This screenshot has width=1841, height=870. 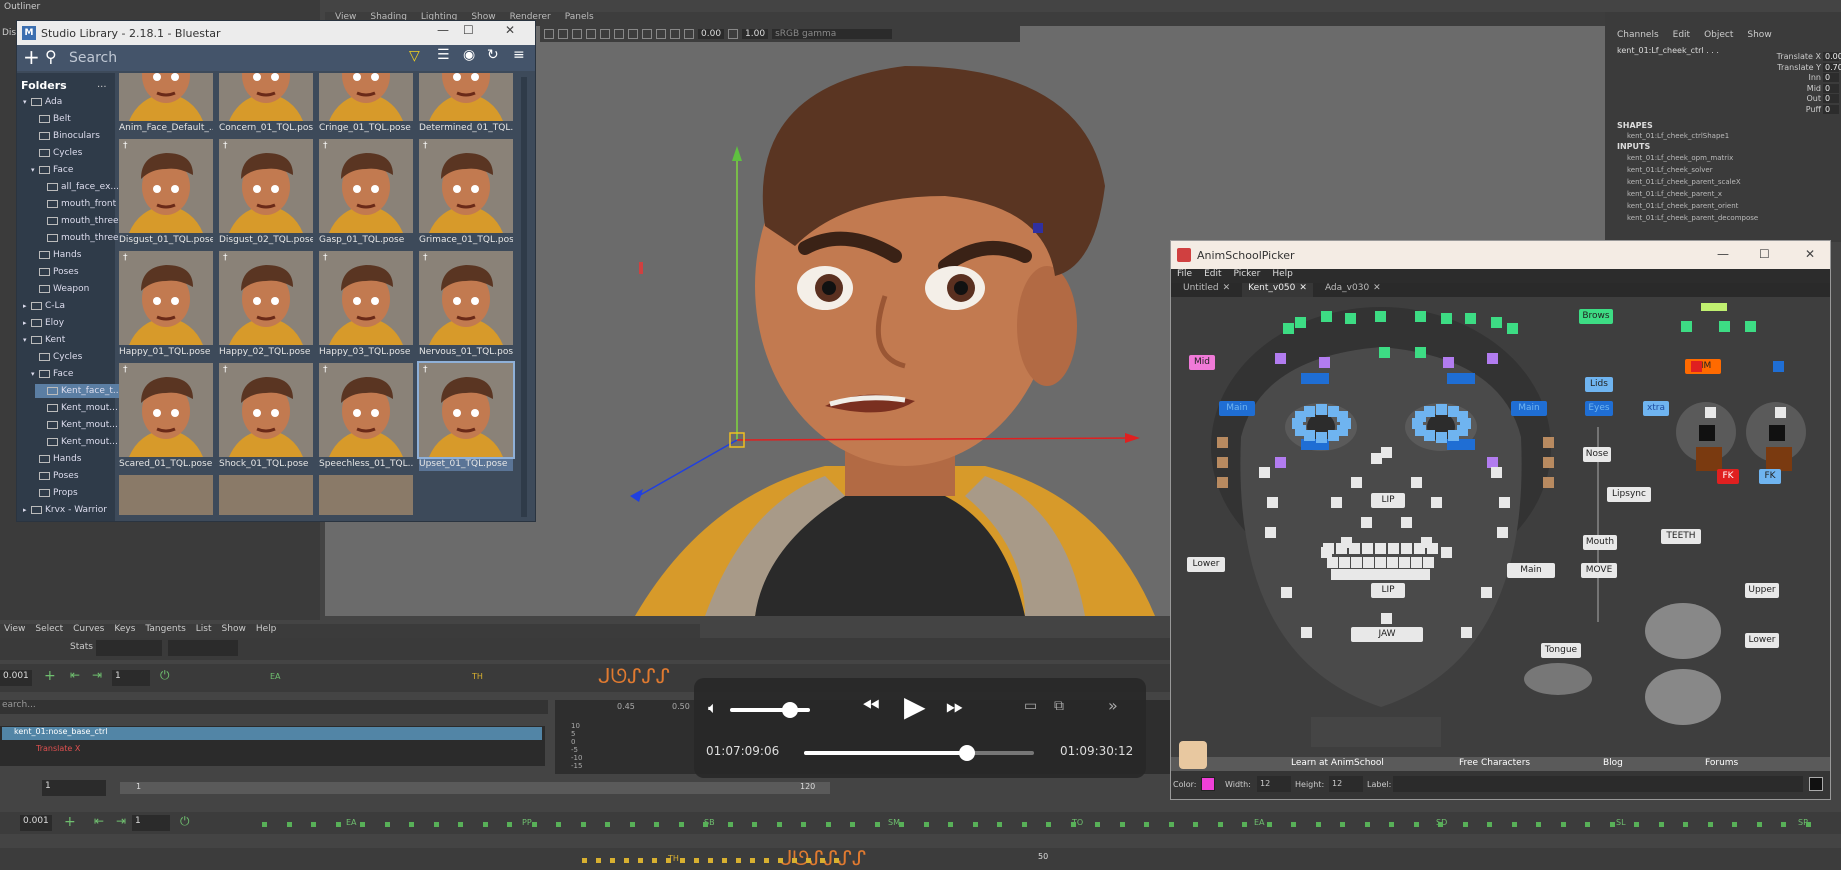 I want to click on graph-menu-show: Show, so click(x=234, y=631).